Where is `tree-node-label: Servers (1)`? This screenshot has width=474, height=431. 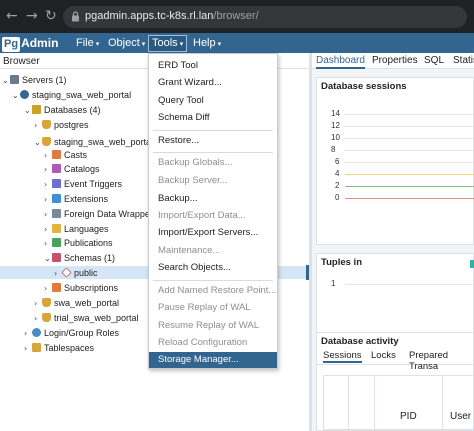 tree-node-label: Servers (1) is located at coordinates (44, 80).